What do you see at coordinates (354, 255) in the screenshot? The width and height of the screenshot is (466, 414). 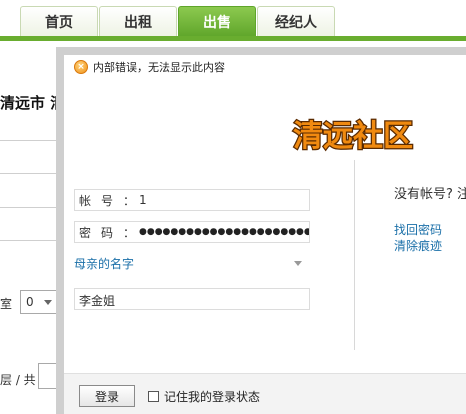 I see `column-divider` at bounding box center [354, 255].